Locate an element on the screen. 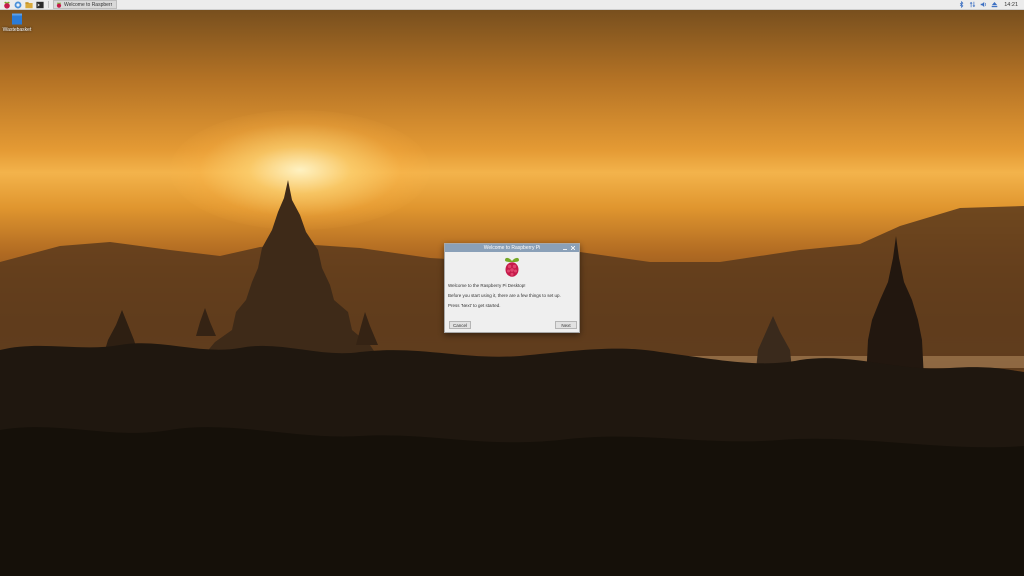 The image size is (1024, 576). web-browser-icon is located at coordinates (18, 5).